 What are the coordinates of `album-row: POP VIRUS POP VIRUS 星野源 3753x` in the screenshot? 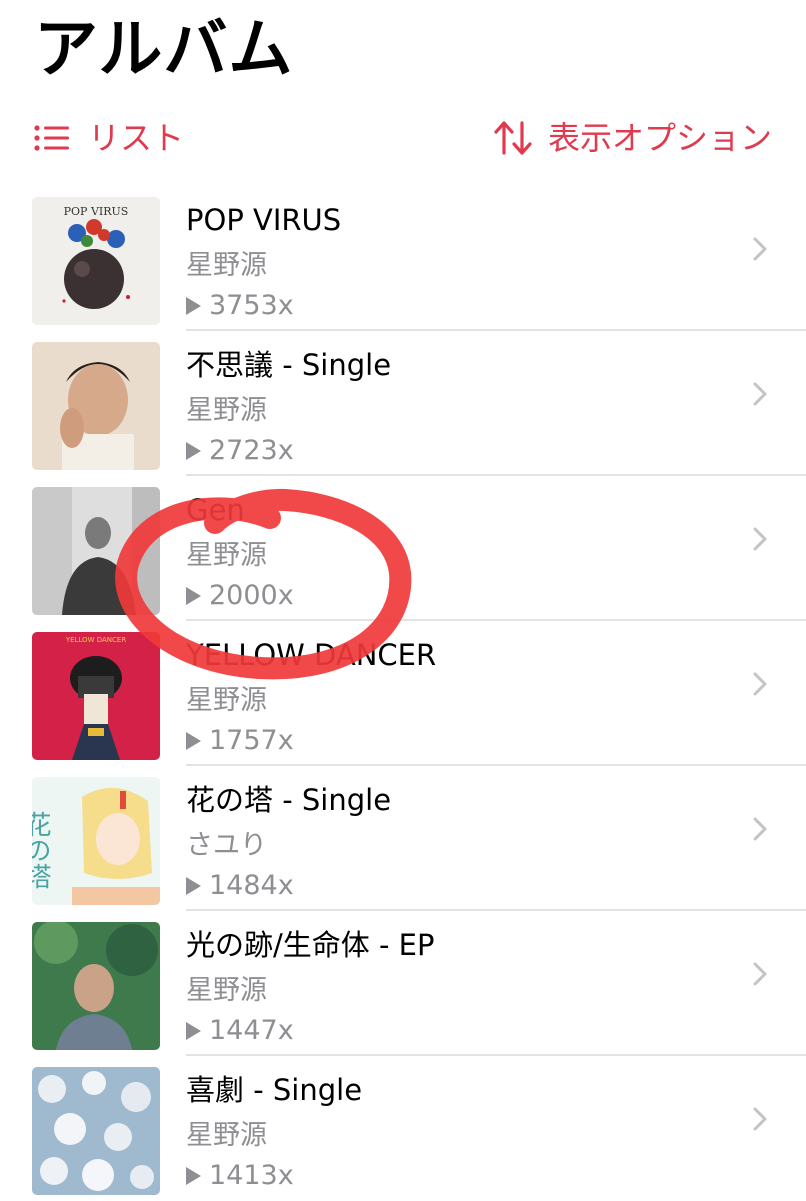 It's located at (403, 258).